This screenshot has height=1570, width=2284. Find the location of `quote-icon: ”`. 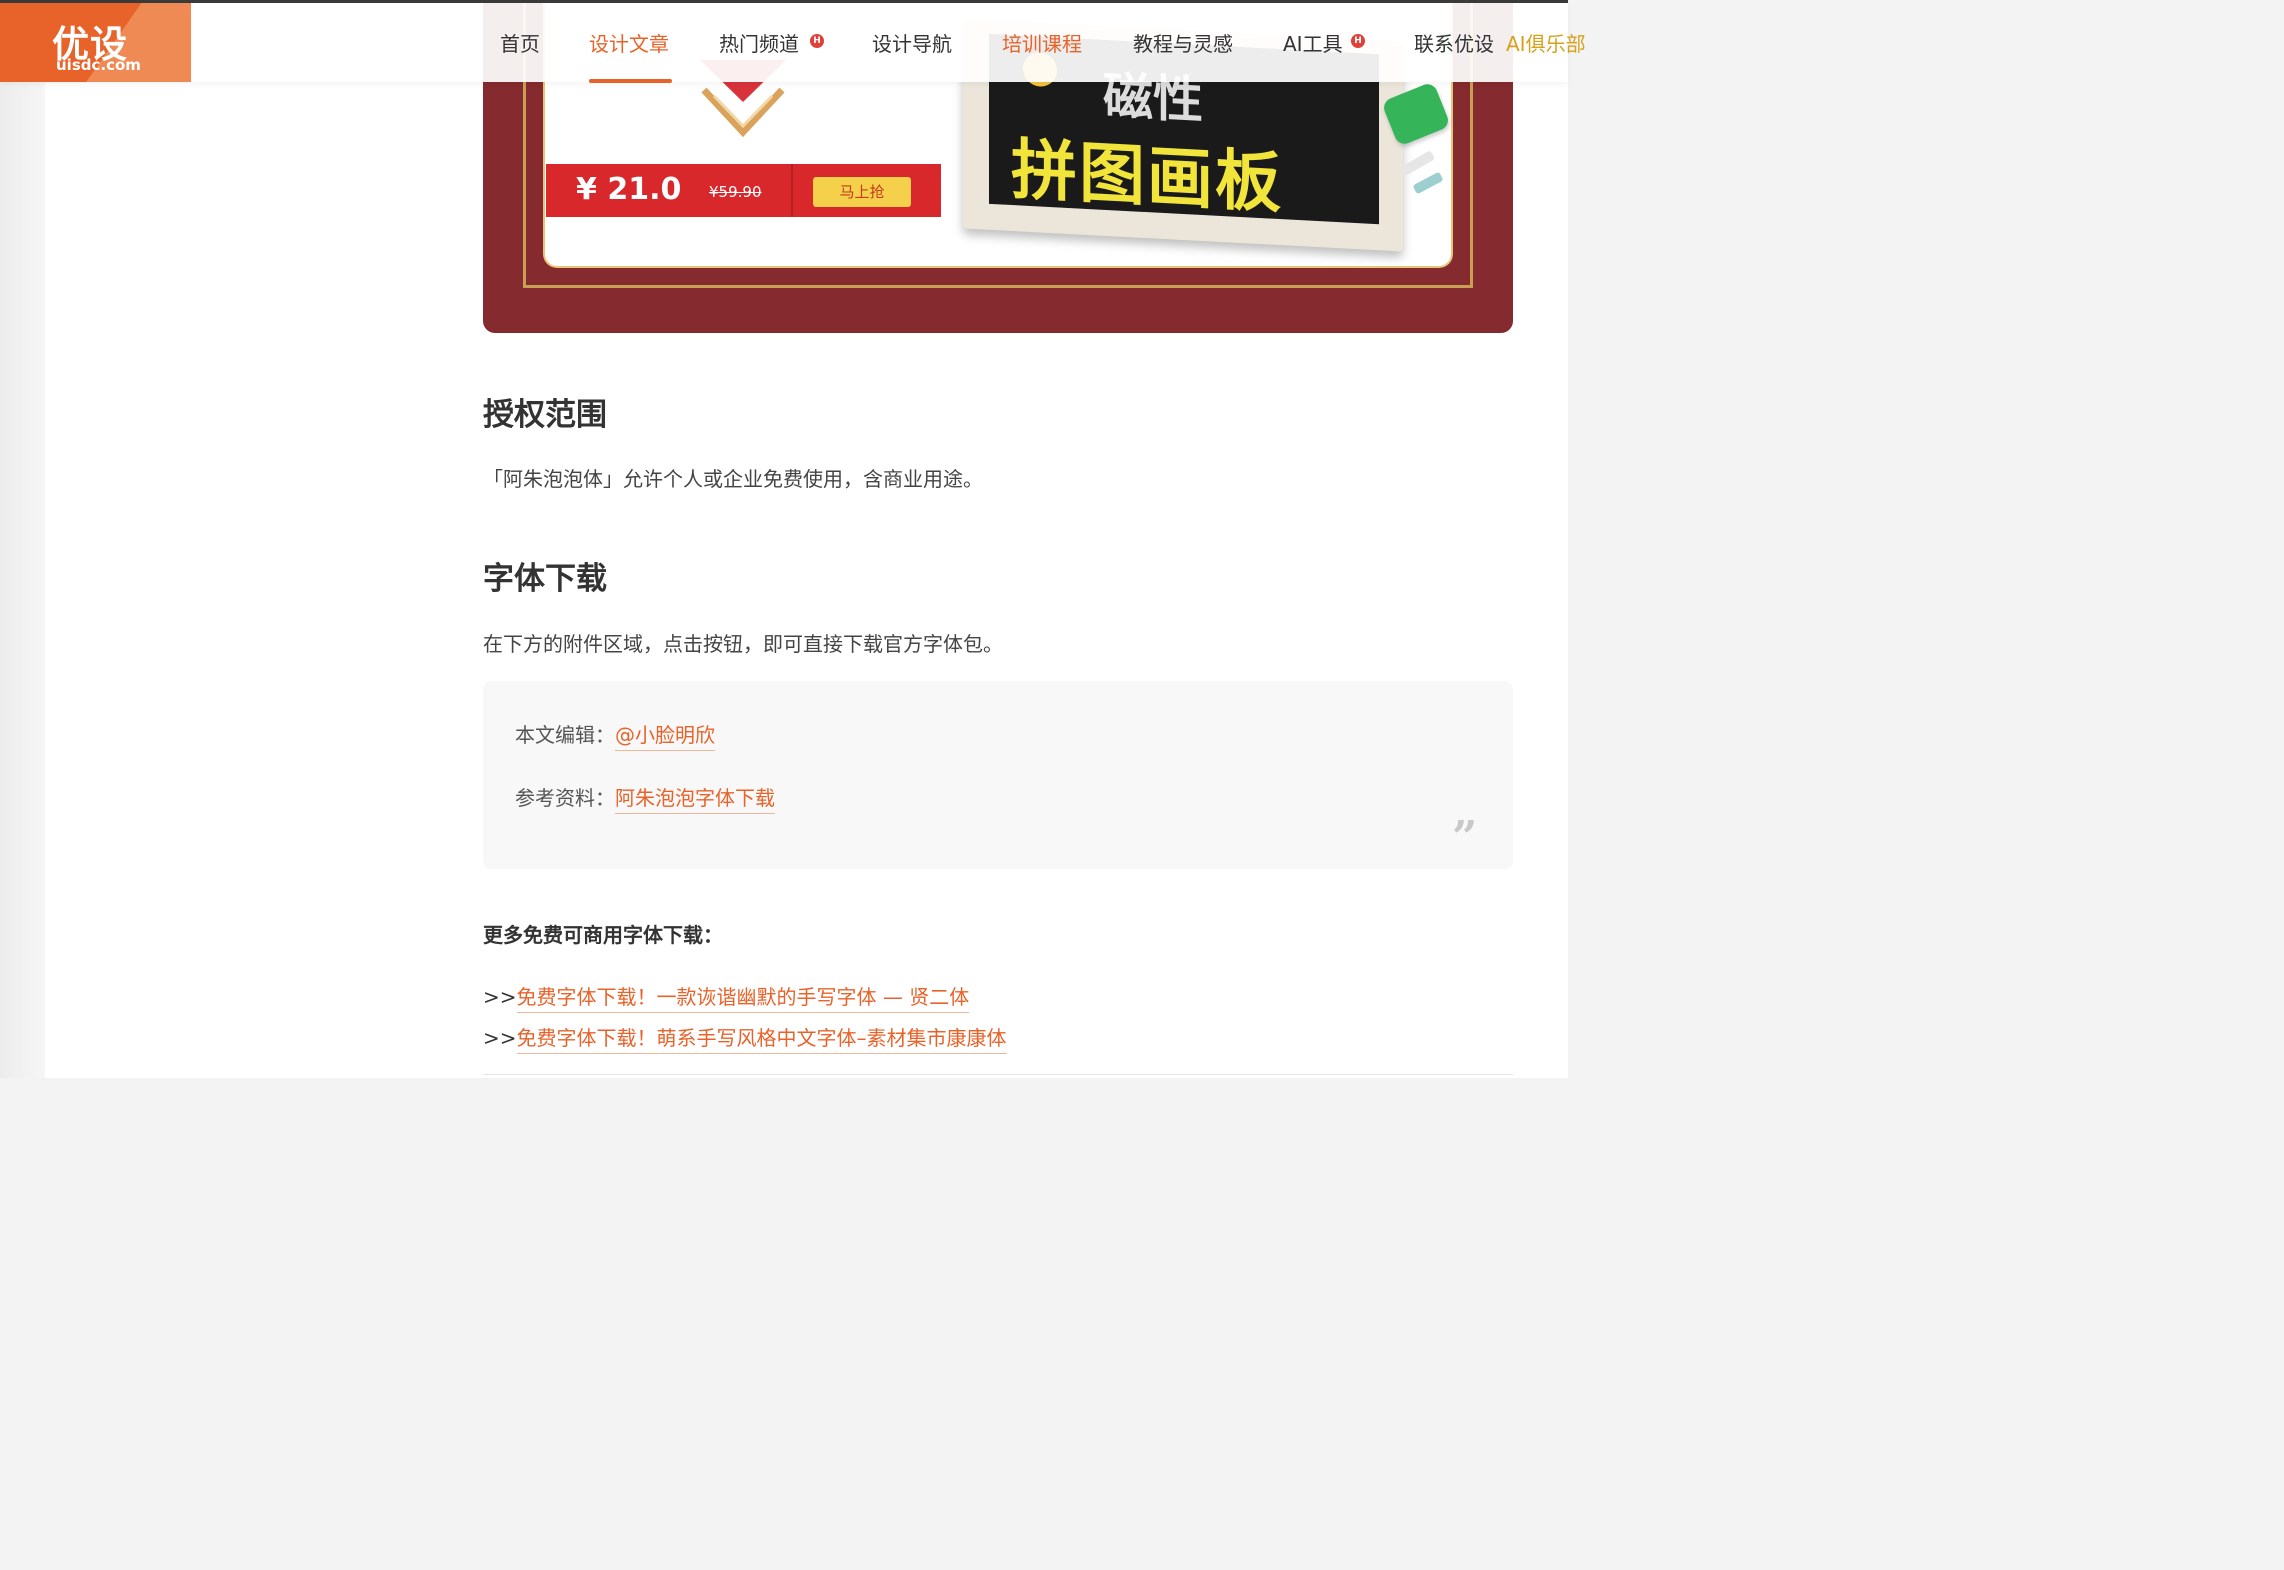

quote-icon: ” is located at coordinates (1465, 837).